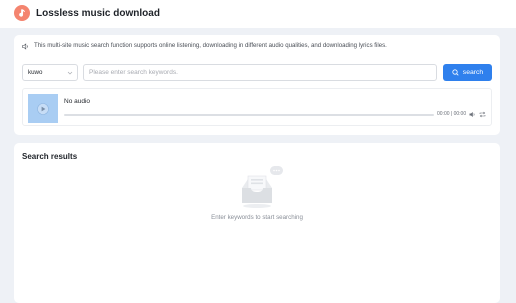 This screenshot has width=516, height=303. I want to click on app-header: Lossless music download, so click(258, 14).